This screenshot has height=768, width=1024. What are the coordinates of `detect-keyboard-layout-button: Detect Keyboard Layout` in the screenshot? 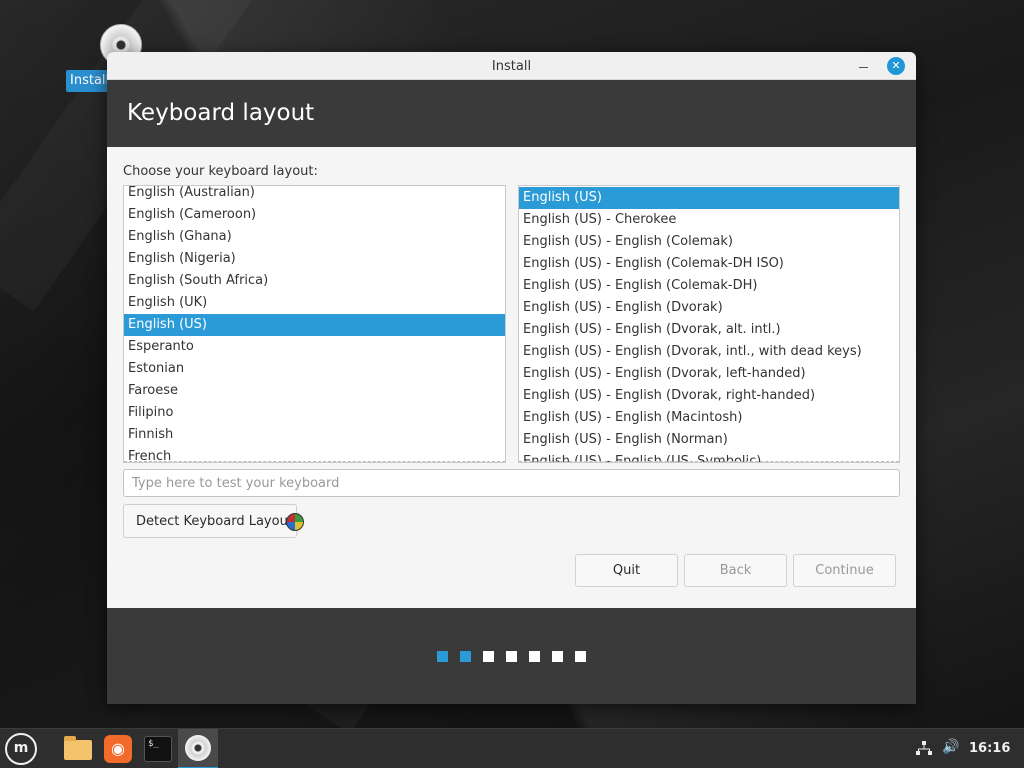 It's located at (210, 521).